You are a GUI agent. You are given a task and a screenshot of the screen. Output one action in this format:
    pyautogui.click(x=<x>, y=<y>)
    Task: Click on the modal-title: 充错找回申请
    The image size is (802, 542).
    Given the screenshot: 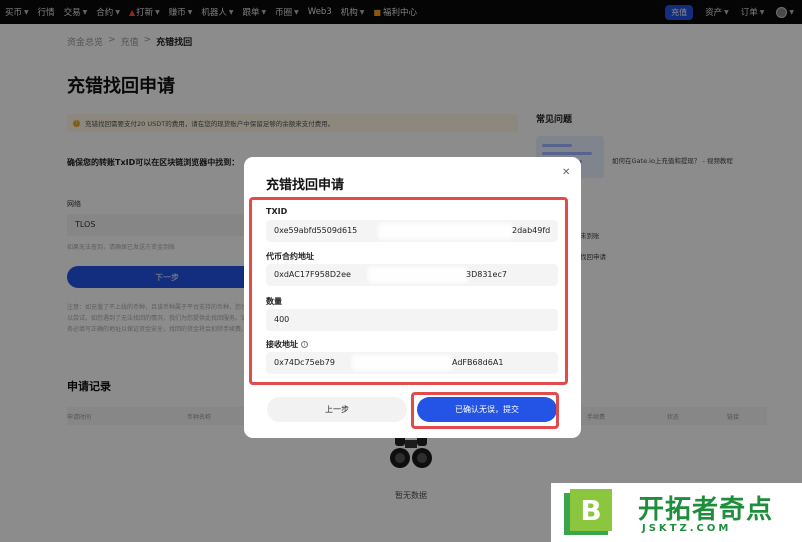 What is the action you would take?
    pyautogui.click(x=305, y=185)
    